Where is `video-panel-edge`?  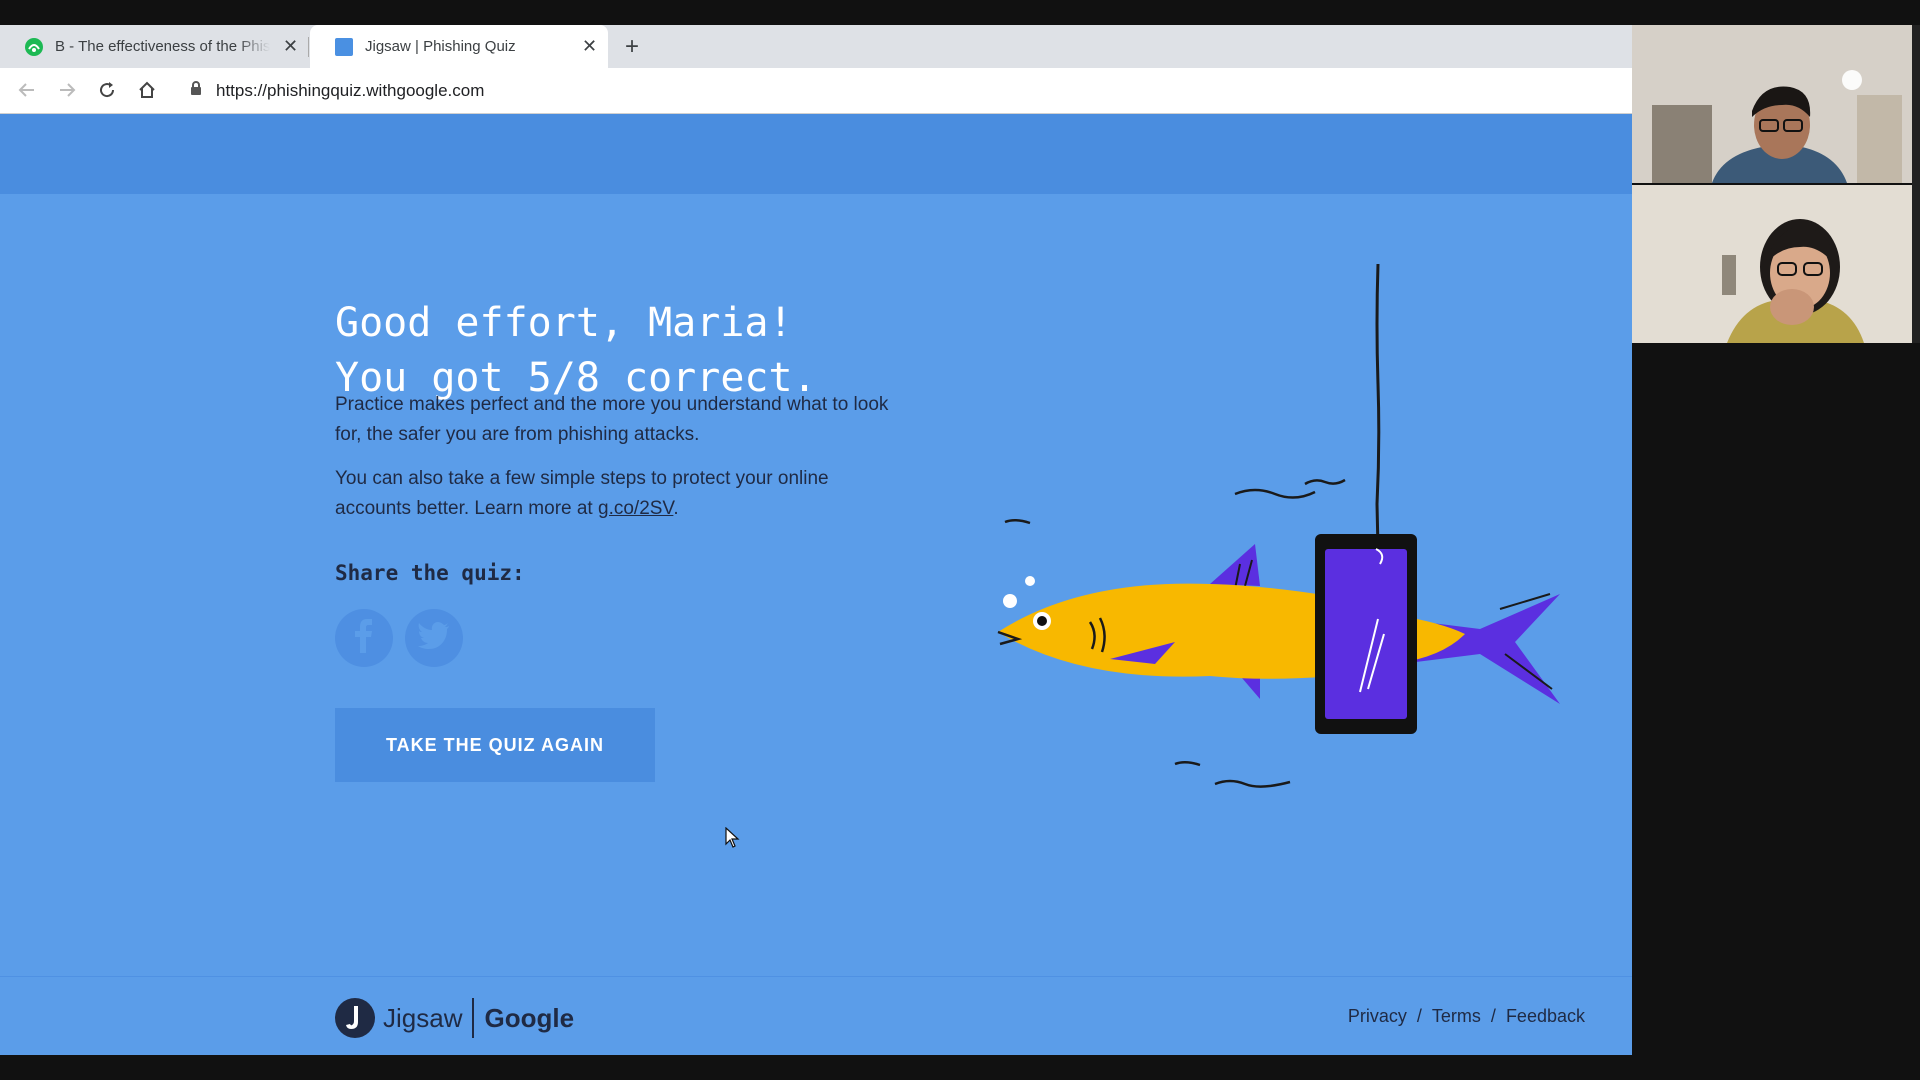
video-panel-edge is located at coordinates (1916, 184).